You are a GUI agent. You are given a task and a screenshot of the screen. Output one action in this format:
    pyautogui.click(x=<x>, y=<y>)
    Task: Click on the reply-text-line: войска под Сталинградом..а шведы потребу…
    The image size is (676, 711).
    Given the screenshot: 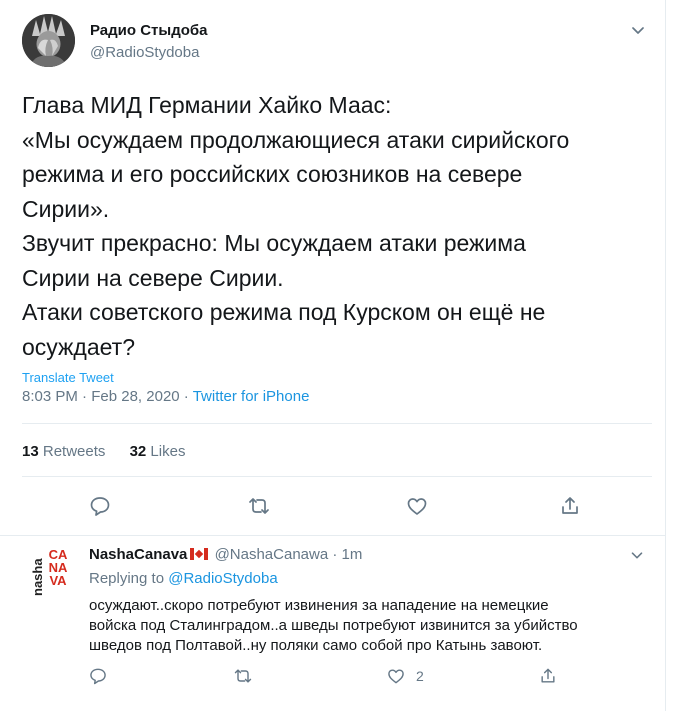 What is the action you would take?
    pyautogui.click(x=333, y=625)
    